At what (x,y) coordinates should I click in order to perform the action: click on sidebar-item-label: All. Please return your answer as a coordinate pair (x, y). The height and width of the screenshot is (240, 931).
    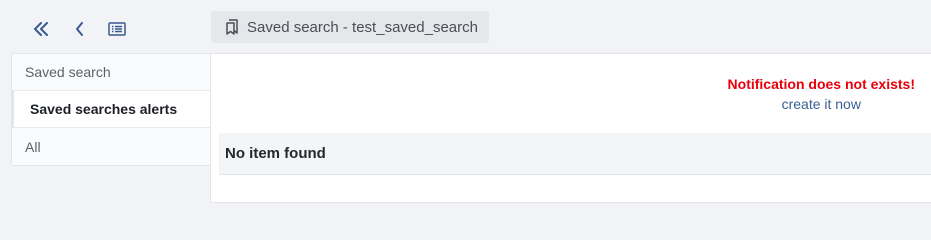
    Looking at the image, I should click on (33, 146).